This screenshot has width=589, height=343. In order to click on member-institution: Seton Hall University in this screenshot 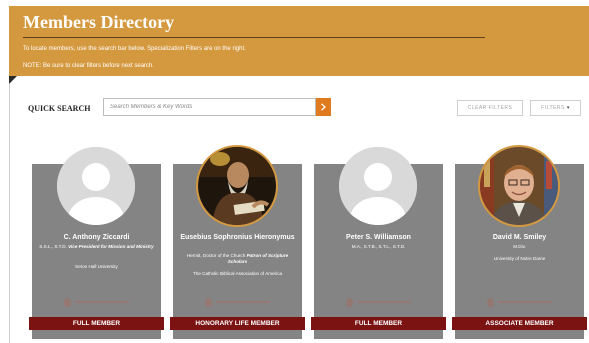, I will do `click(96, 266)`.